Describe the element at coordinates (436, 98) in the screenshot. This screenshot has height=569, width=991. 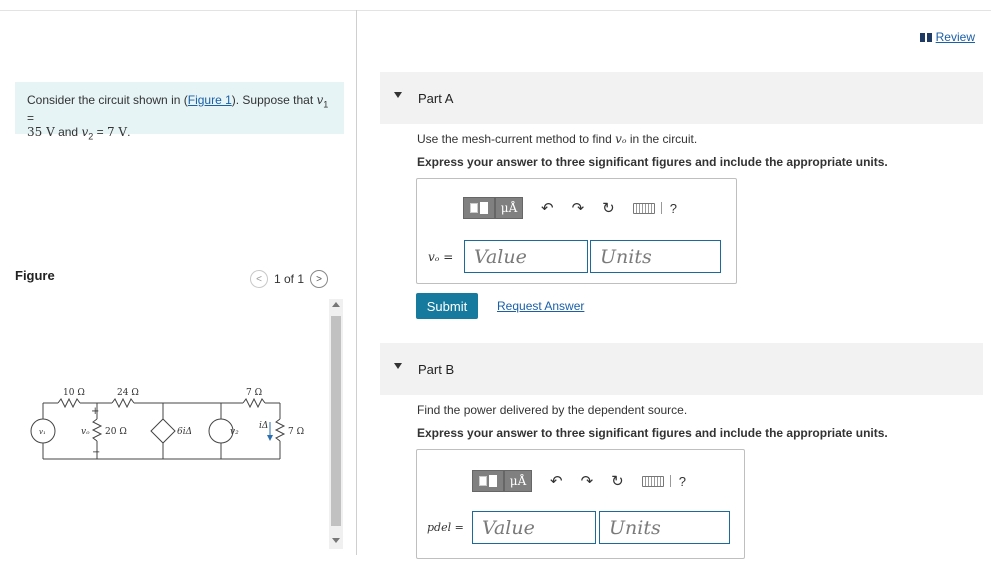
I see `part-a-title: Part A` at that location.